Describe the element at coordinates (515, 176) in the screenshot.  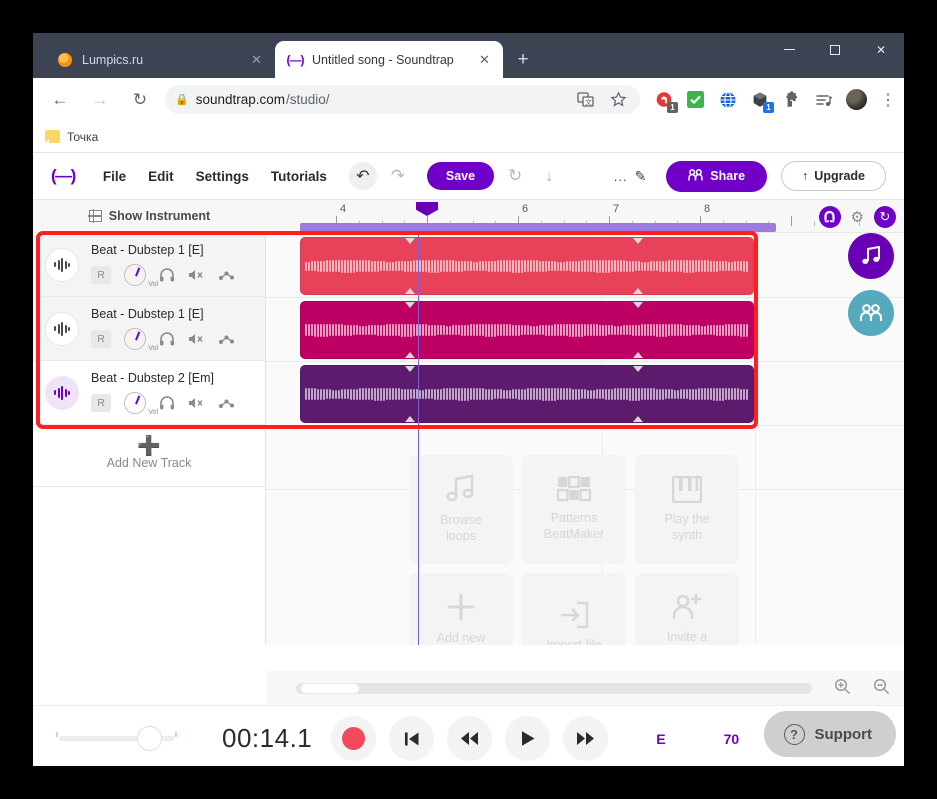
I see `revert-history-icon: ↻` at that location.